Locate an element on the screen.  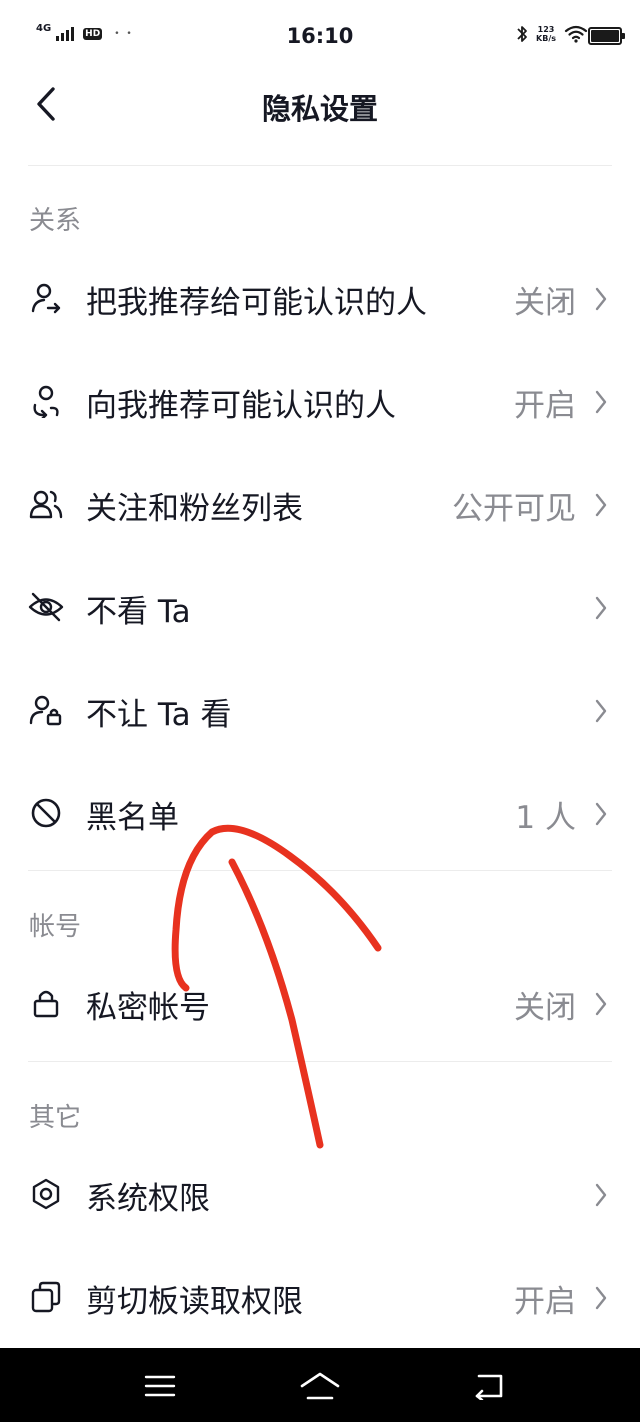
row-label: 系统权限 is located at coordinates (148, 1199).